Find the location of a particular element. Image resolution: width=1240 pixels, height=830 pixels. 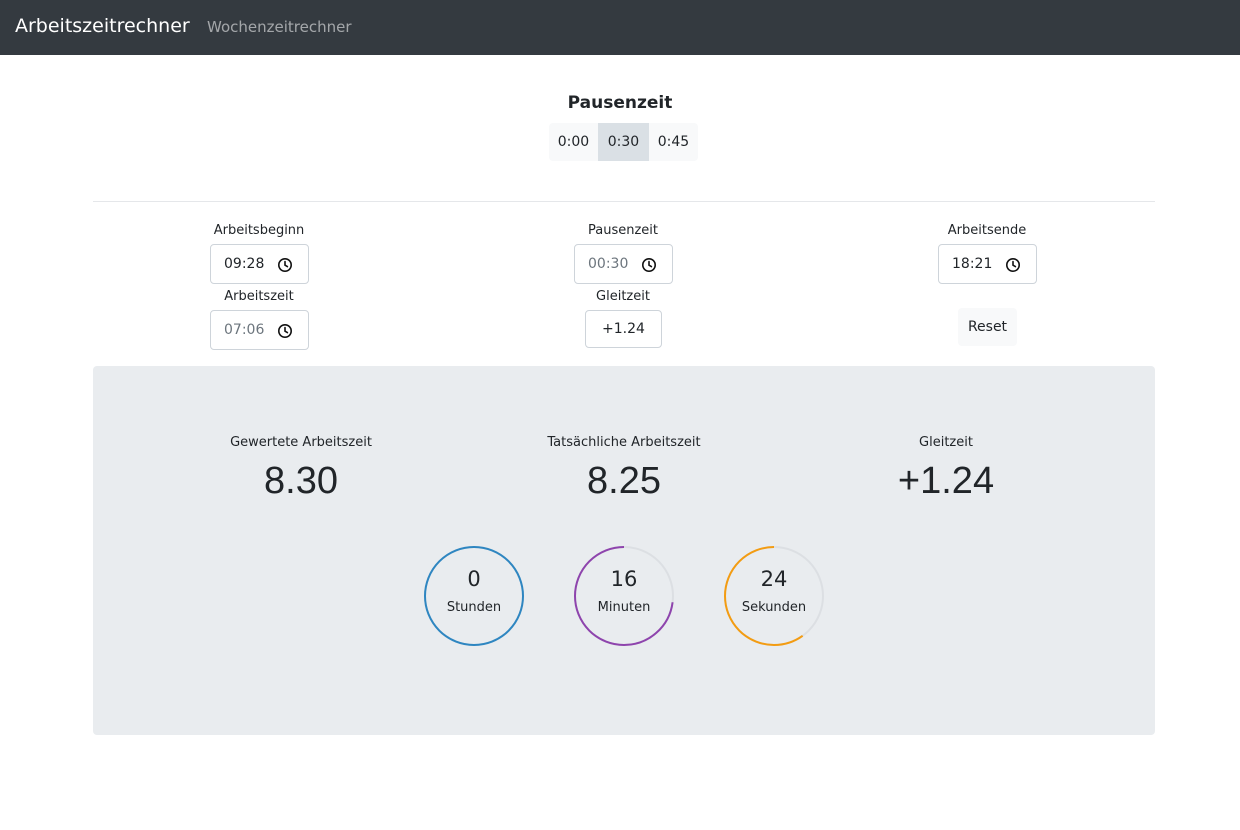

seconds-value: 24 is located at coordinates (774, 579).